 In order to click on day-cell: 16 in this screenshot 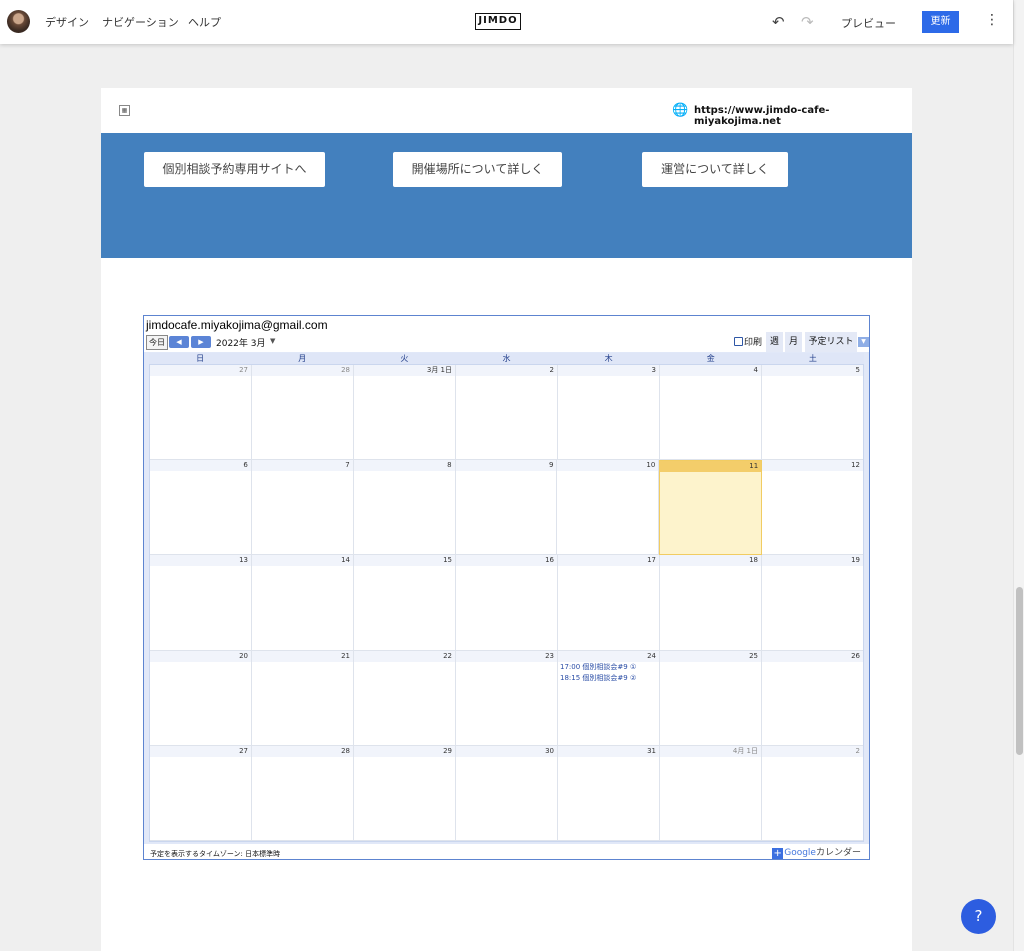, I will do `click(507, 603)`.